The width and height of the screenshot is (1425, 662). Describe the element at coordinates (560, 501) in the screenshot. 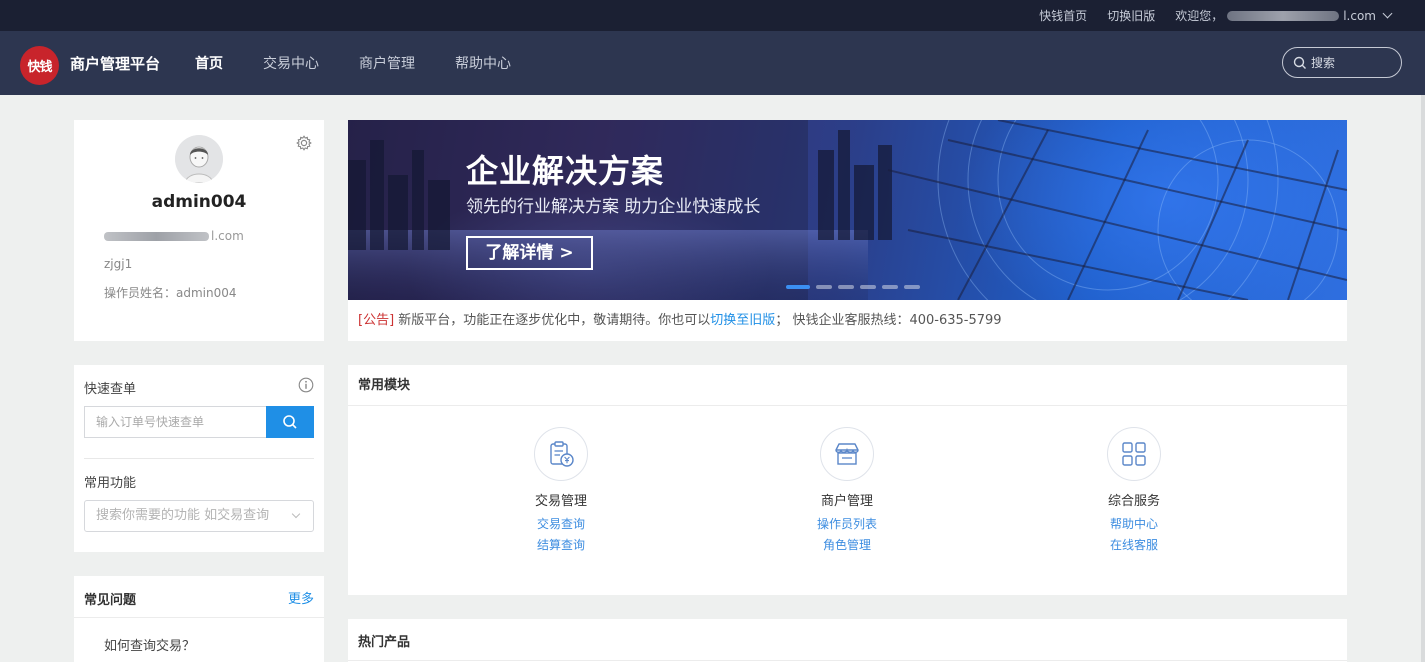

I see `module-title: 交易管理` at that location.